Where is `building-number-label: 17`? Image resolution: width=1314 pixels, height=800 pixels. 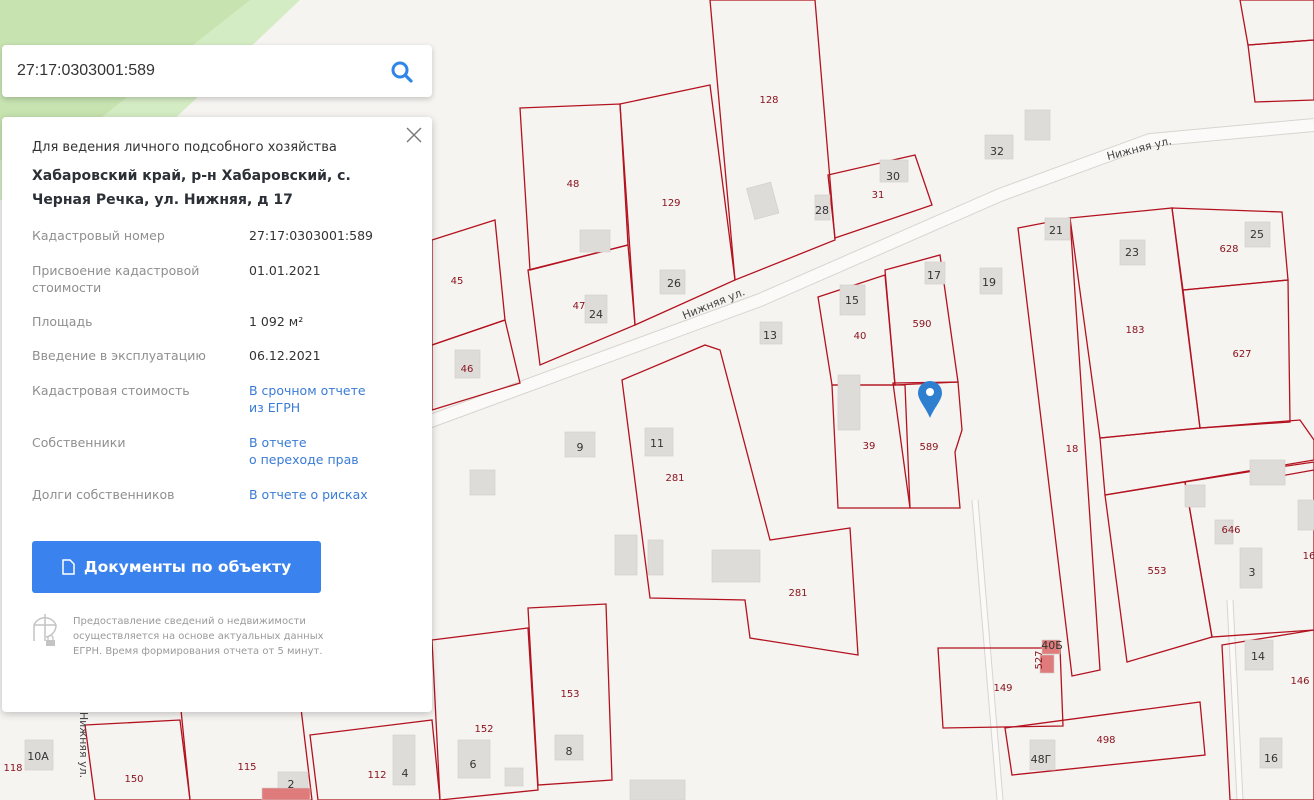 building-number-label: 17 is located at coordinates (934, 275).